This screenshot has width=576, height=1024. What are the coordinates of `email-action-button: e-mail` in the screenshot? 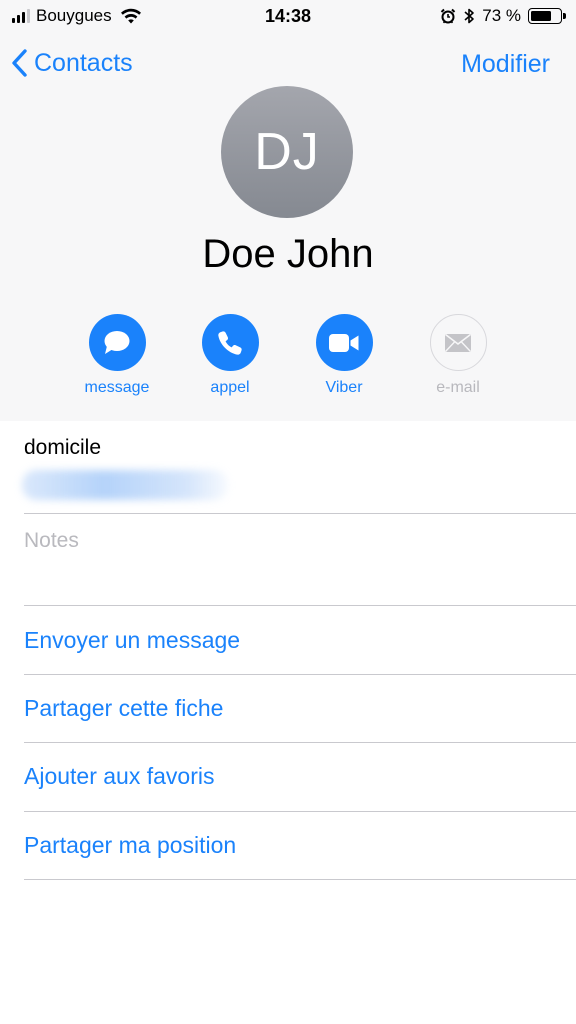 It's located at (458, 355).